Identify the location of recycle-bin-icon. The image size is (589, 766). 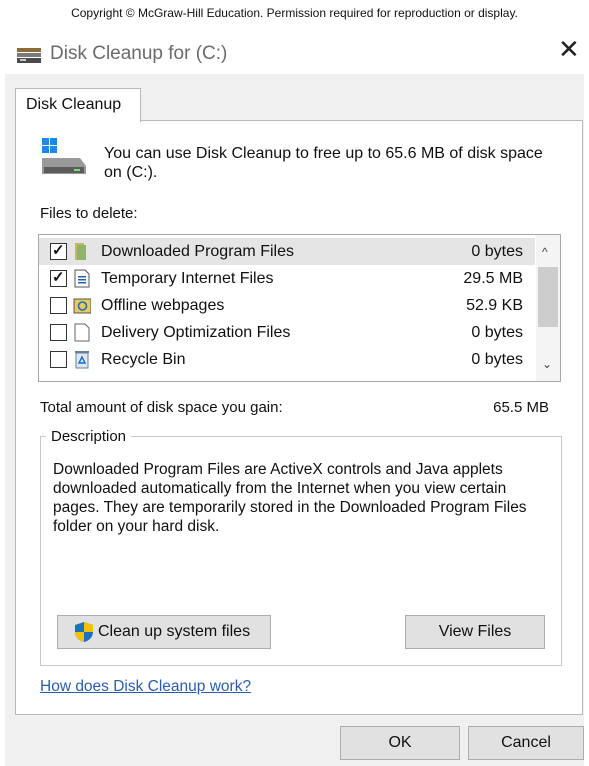
(82, 360).